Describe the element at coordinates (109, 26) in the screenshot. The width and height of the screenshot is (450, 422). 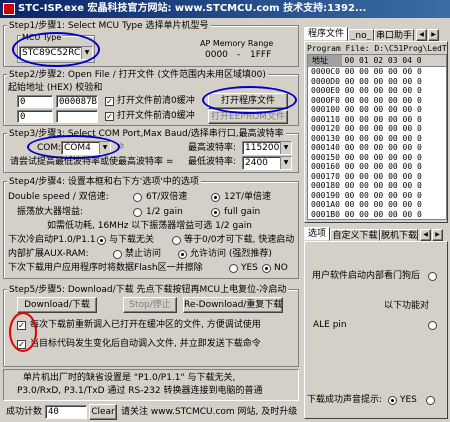
I see `step1-title: Step1/步骤1: Select MCU Type 选择单片机型号` at that location.